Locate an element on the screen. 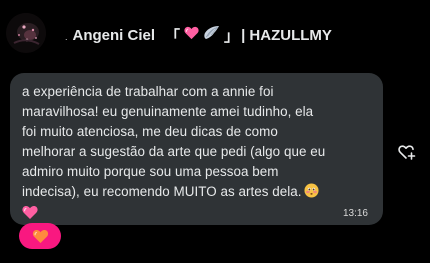  sender-prefix-symbol: . is located at coordinates (66, 37).